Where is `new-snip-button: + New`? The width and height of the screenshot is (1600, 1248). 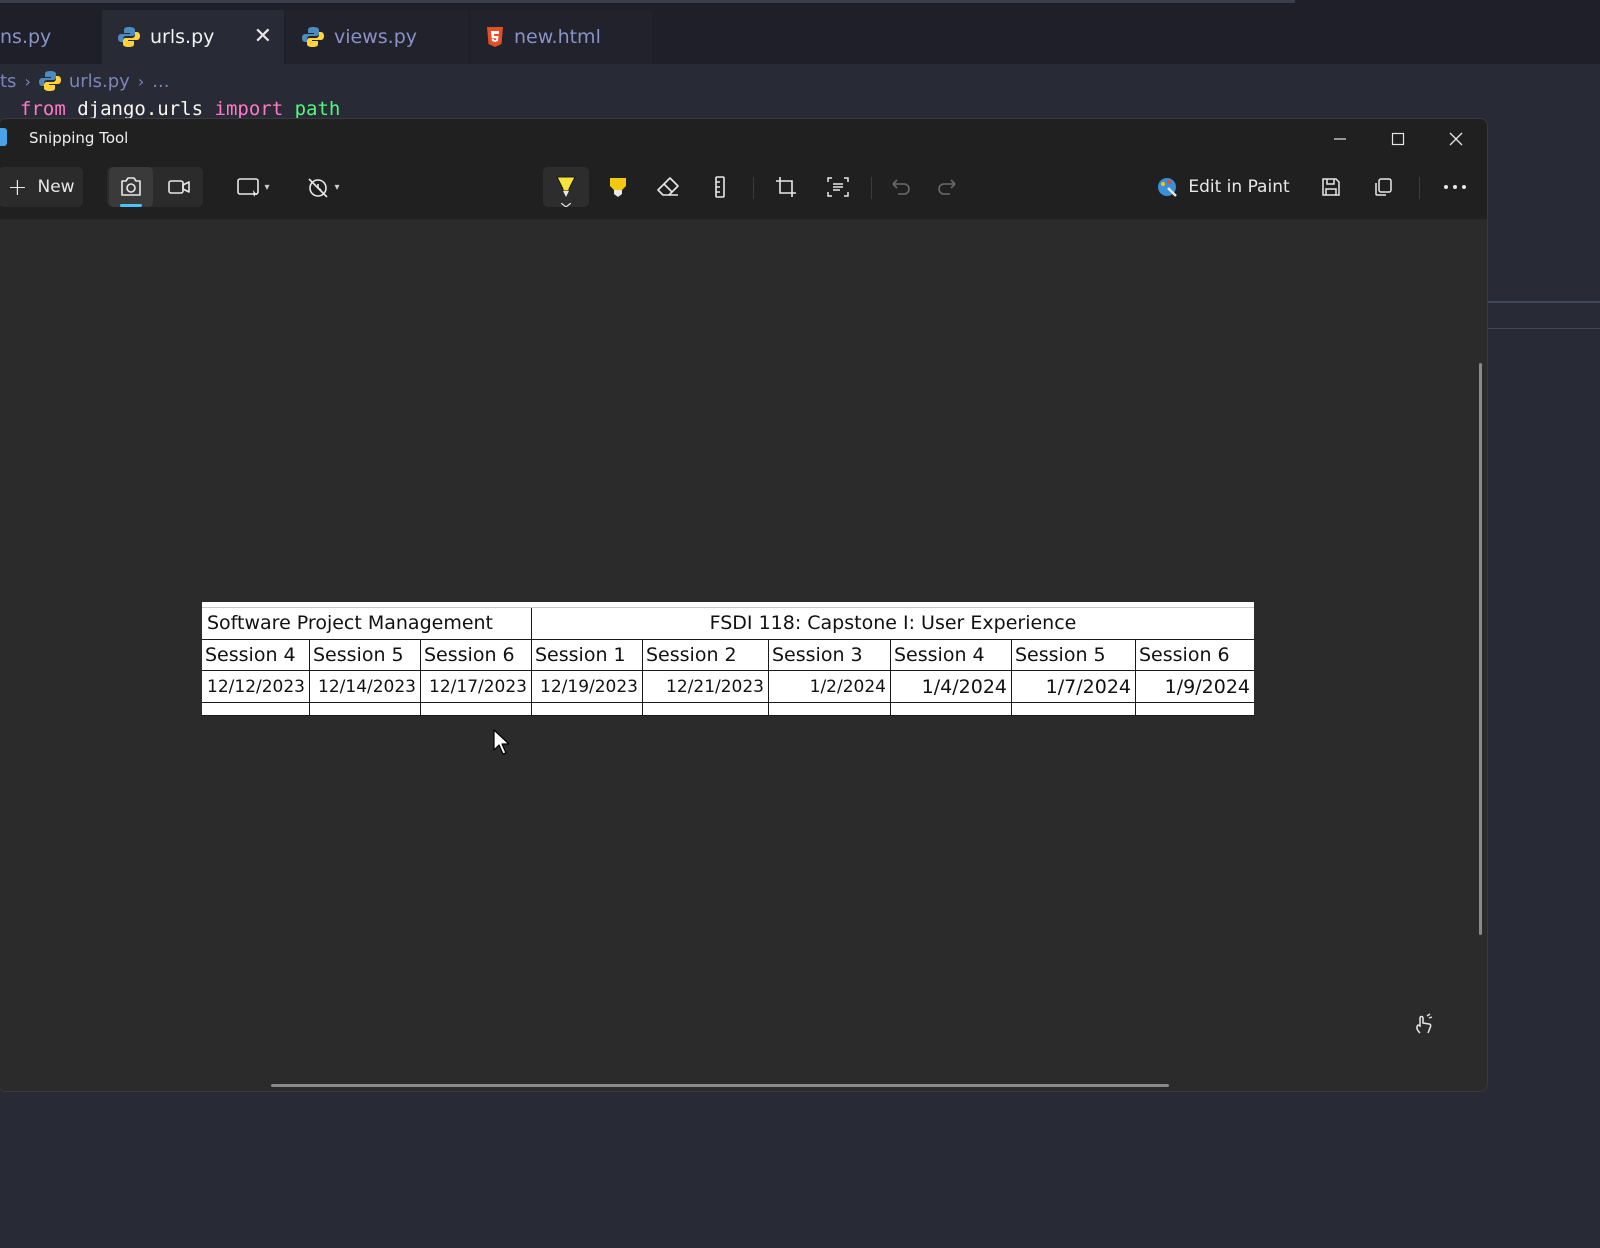
new-snip-button: + New is located at coordinates (41, 187).